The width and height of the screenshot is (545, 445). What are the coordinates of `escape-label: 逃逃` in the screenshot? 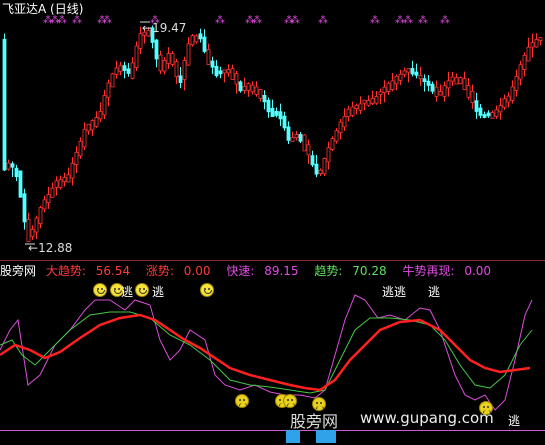 It's located at (394, 292).